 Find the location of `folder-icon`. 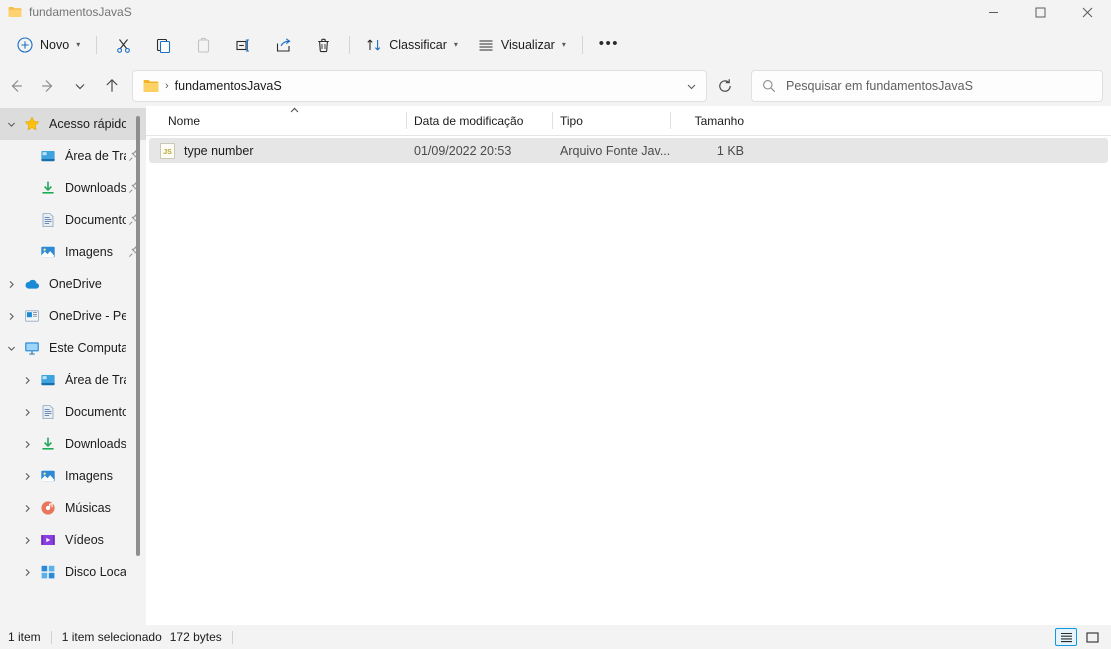

folder-icon is located at coordinates (15, 12).